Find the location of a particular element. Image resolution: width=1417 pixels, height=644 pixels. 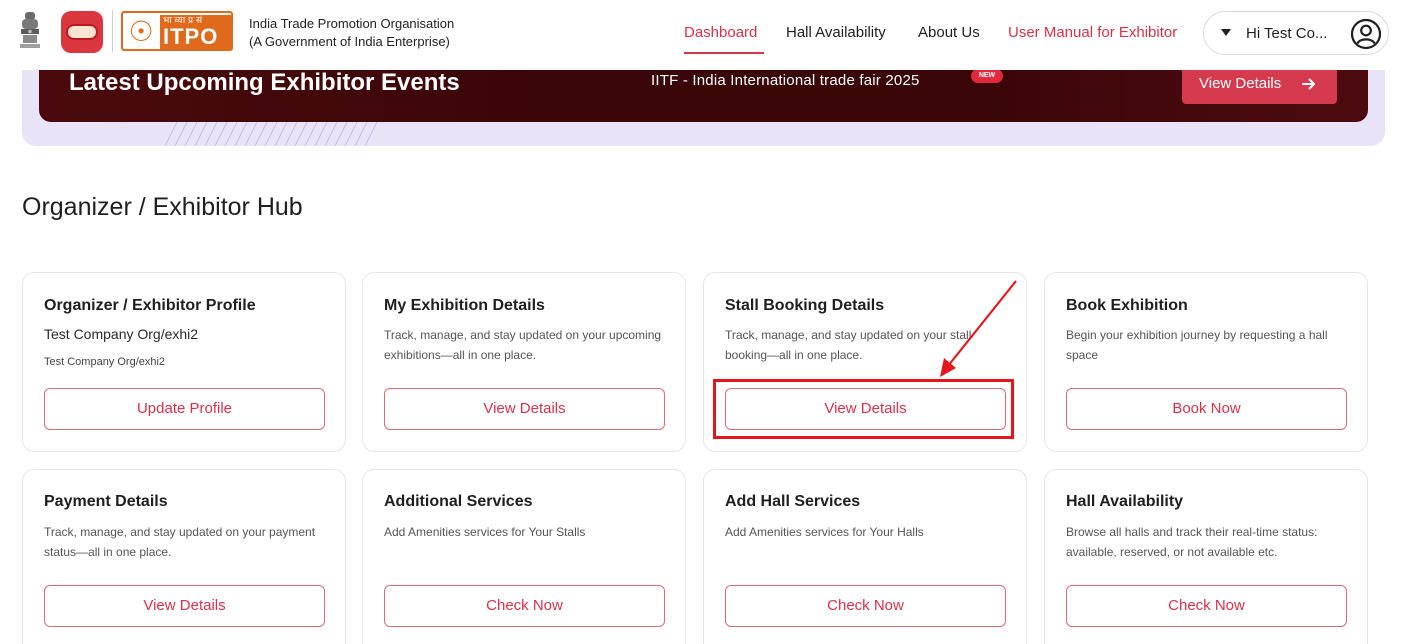

card-title: Book Exhibition is located at coordinates (1127, 305).